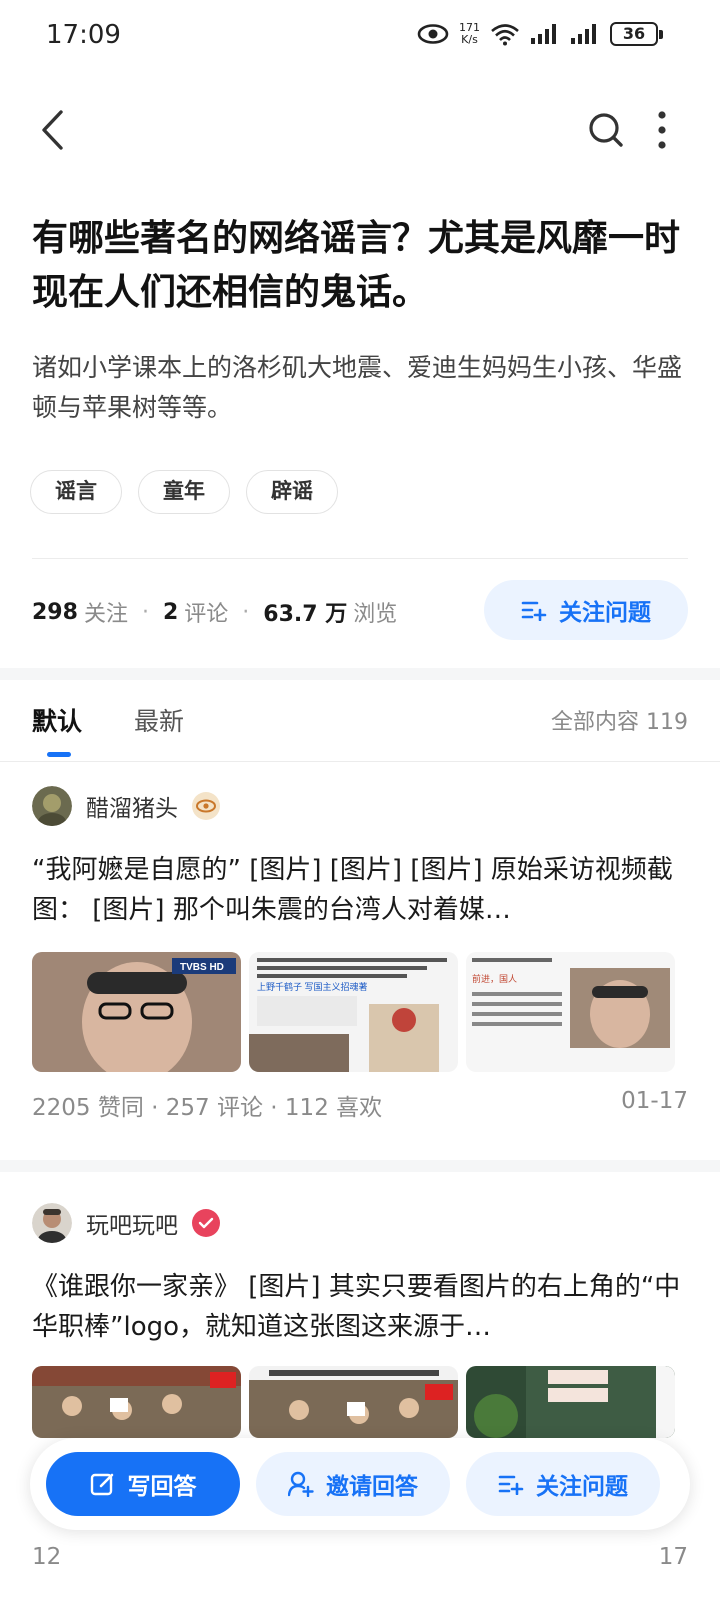 This screenshot has height=1602, width=720. I want to click on author-name: 玩吧玩吧, so click(132, 1223).